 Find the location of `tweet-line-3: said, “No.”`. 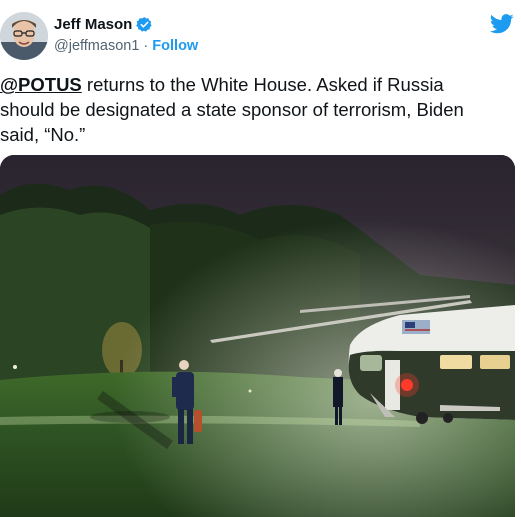

tweet-line-3: said, “No.” is located at coordinates (43, 134).